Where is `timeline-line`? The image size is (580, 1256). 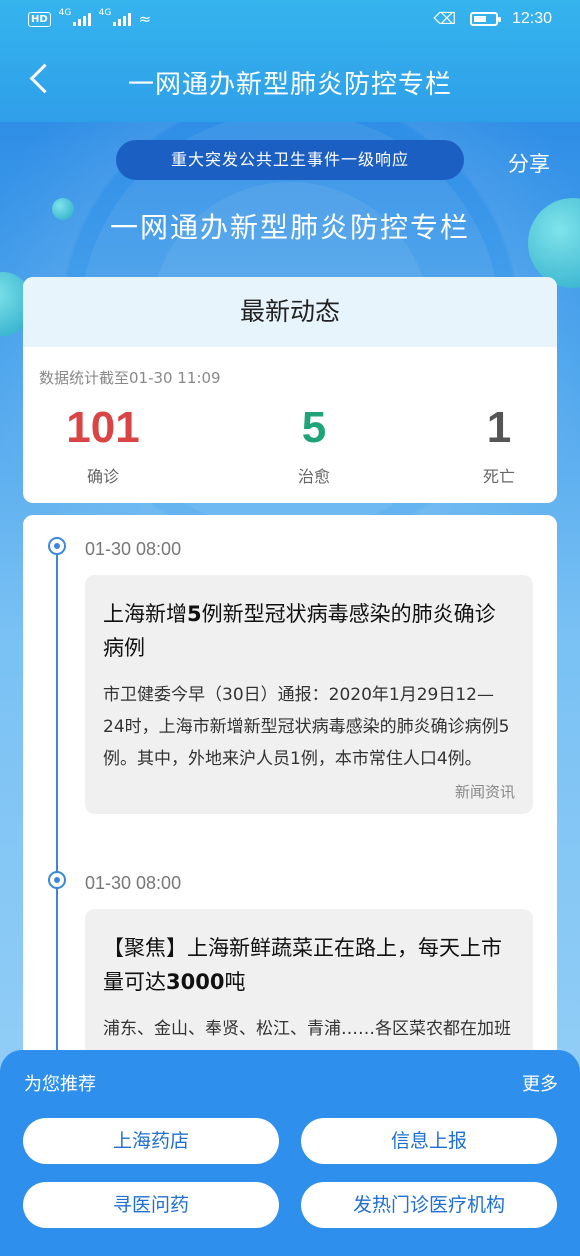
timeline-line is located at coordinates (57, 845).